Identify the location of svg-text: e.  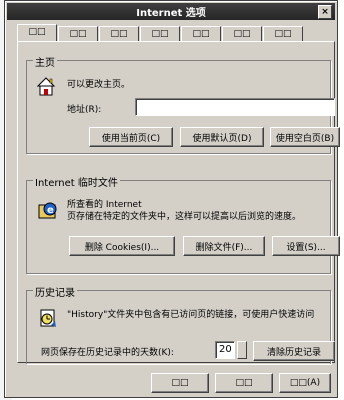
(50, 210).